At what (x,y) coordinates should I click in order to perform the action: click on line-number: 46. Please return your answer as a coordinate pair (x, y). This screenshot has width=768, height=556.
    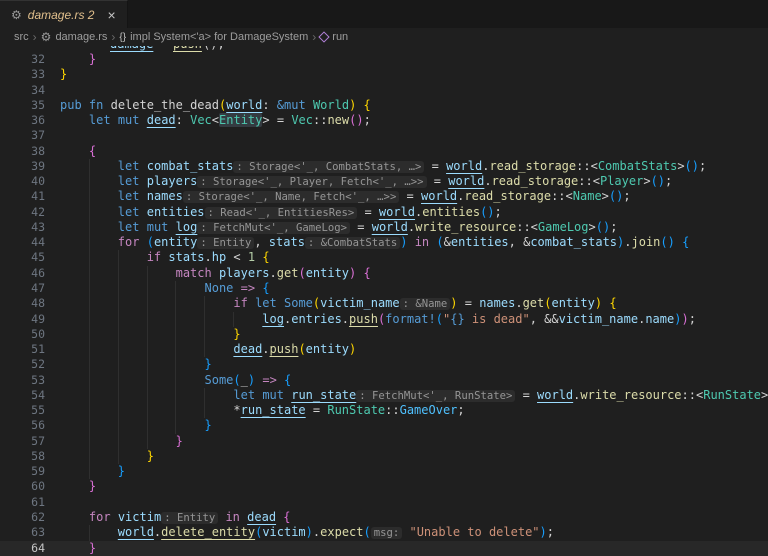
    Looking at the image, I should click on (22, 273).